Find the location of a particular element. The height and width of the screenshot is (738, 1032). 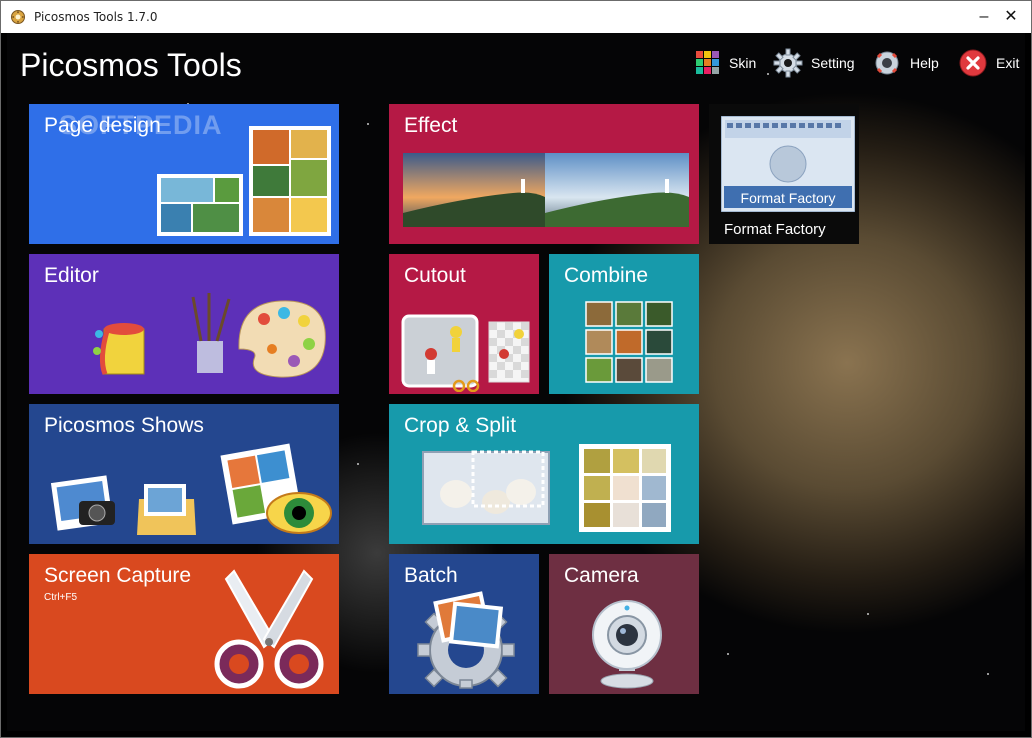

title-bar: Picosmos Tools 1.7.0 – ✕ is located at coordinates (516, 17).